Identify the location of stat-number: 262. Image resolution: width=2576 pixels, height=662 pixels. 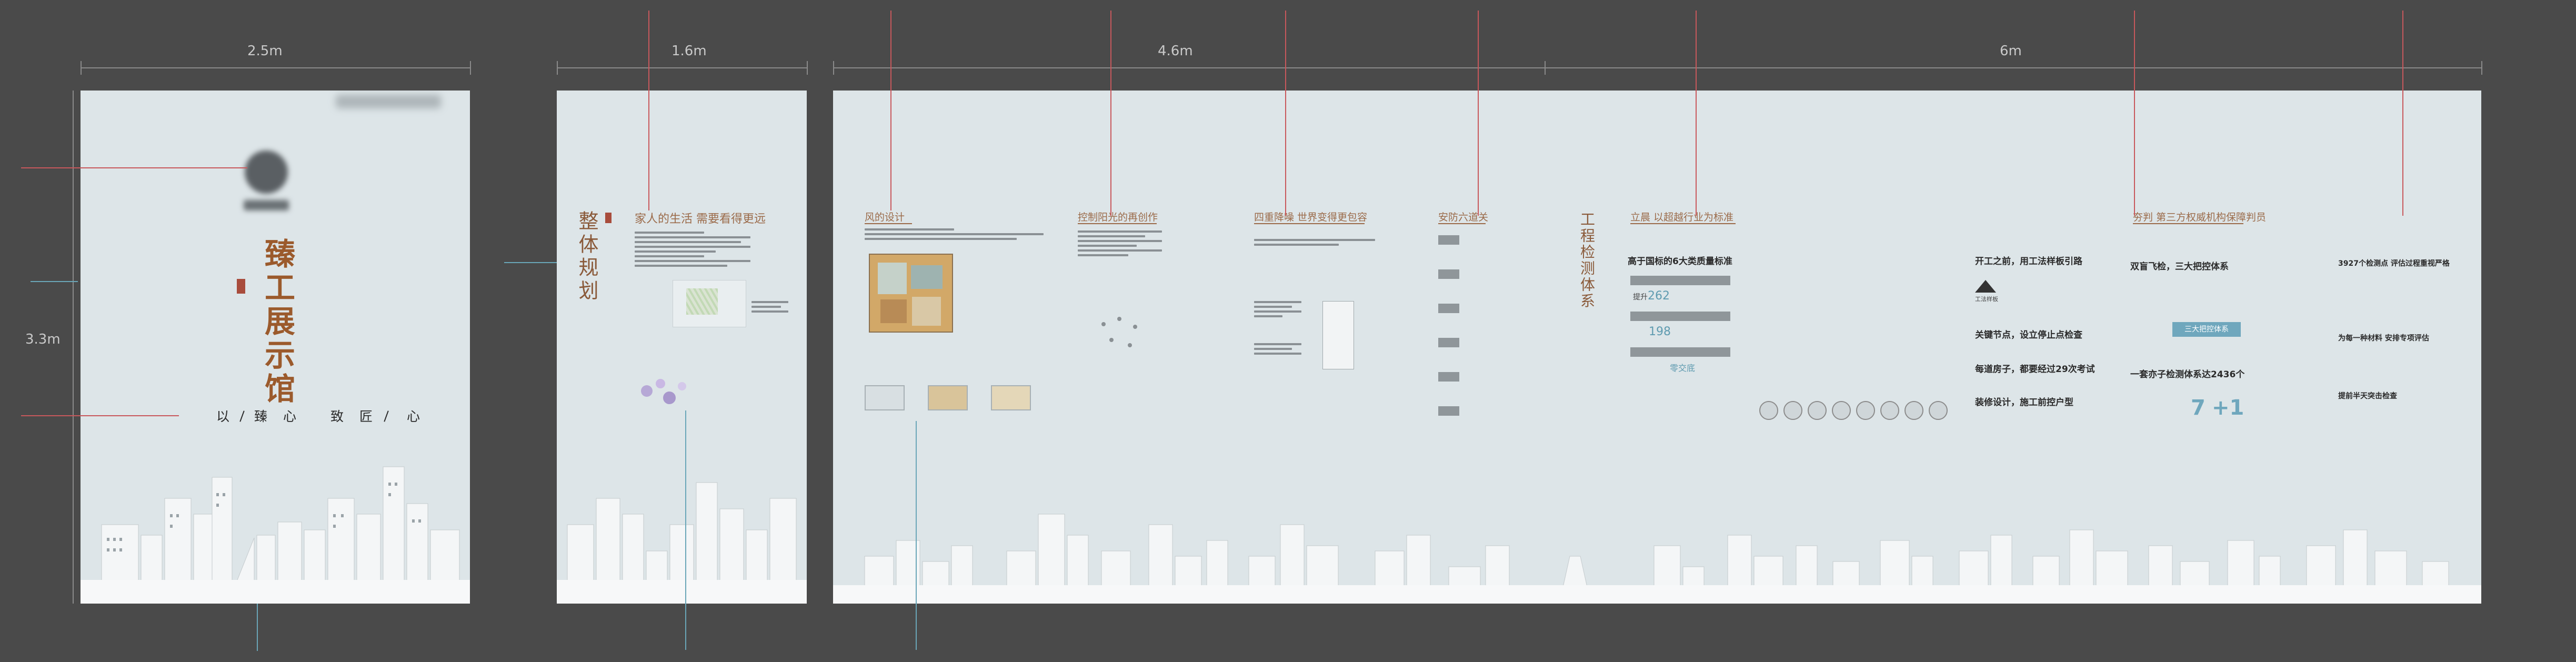
(1659, 296).